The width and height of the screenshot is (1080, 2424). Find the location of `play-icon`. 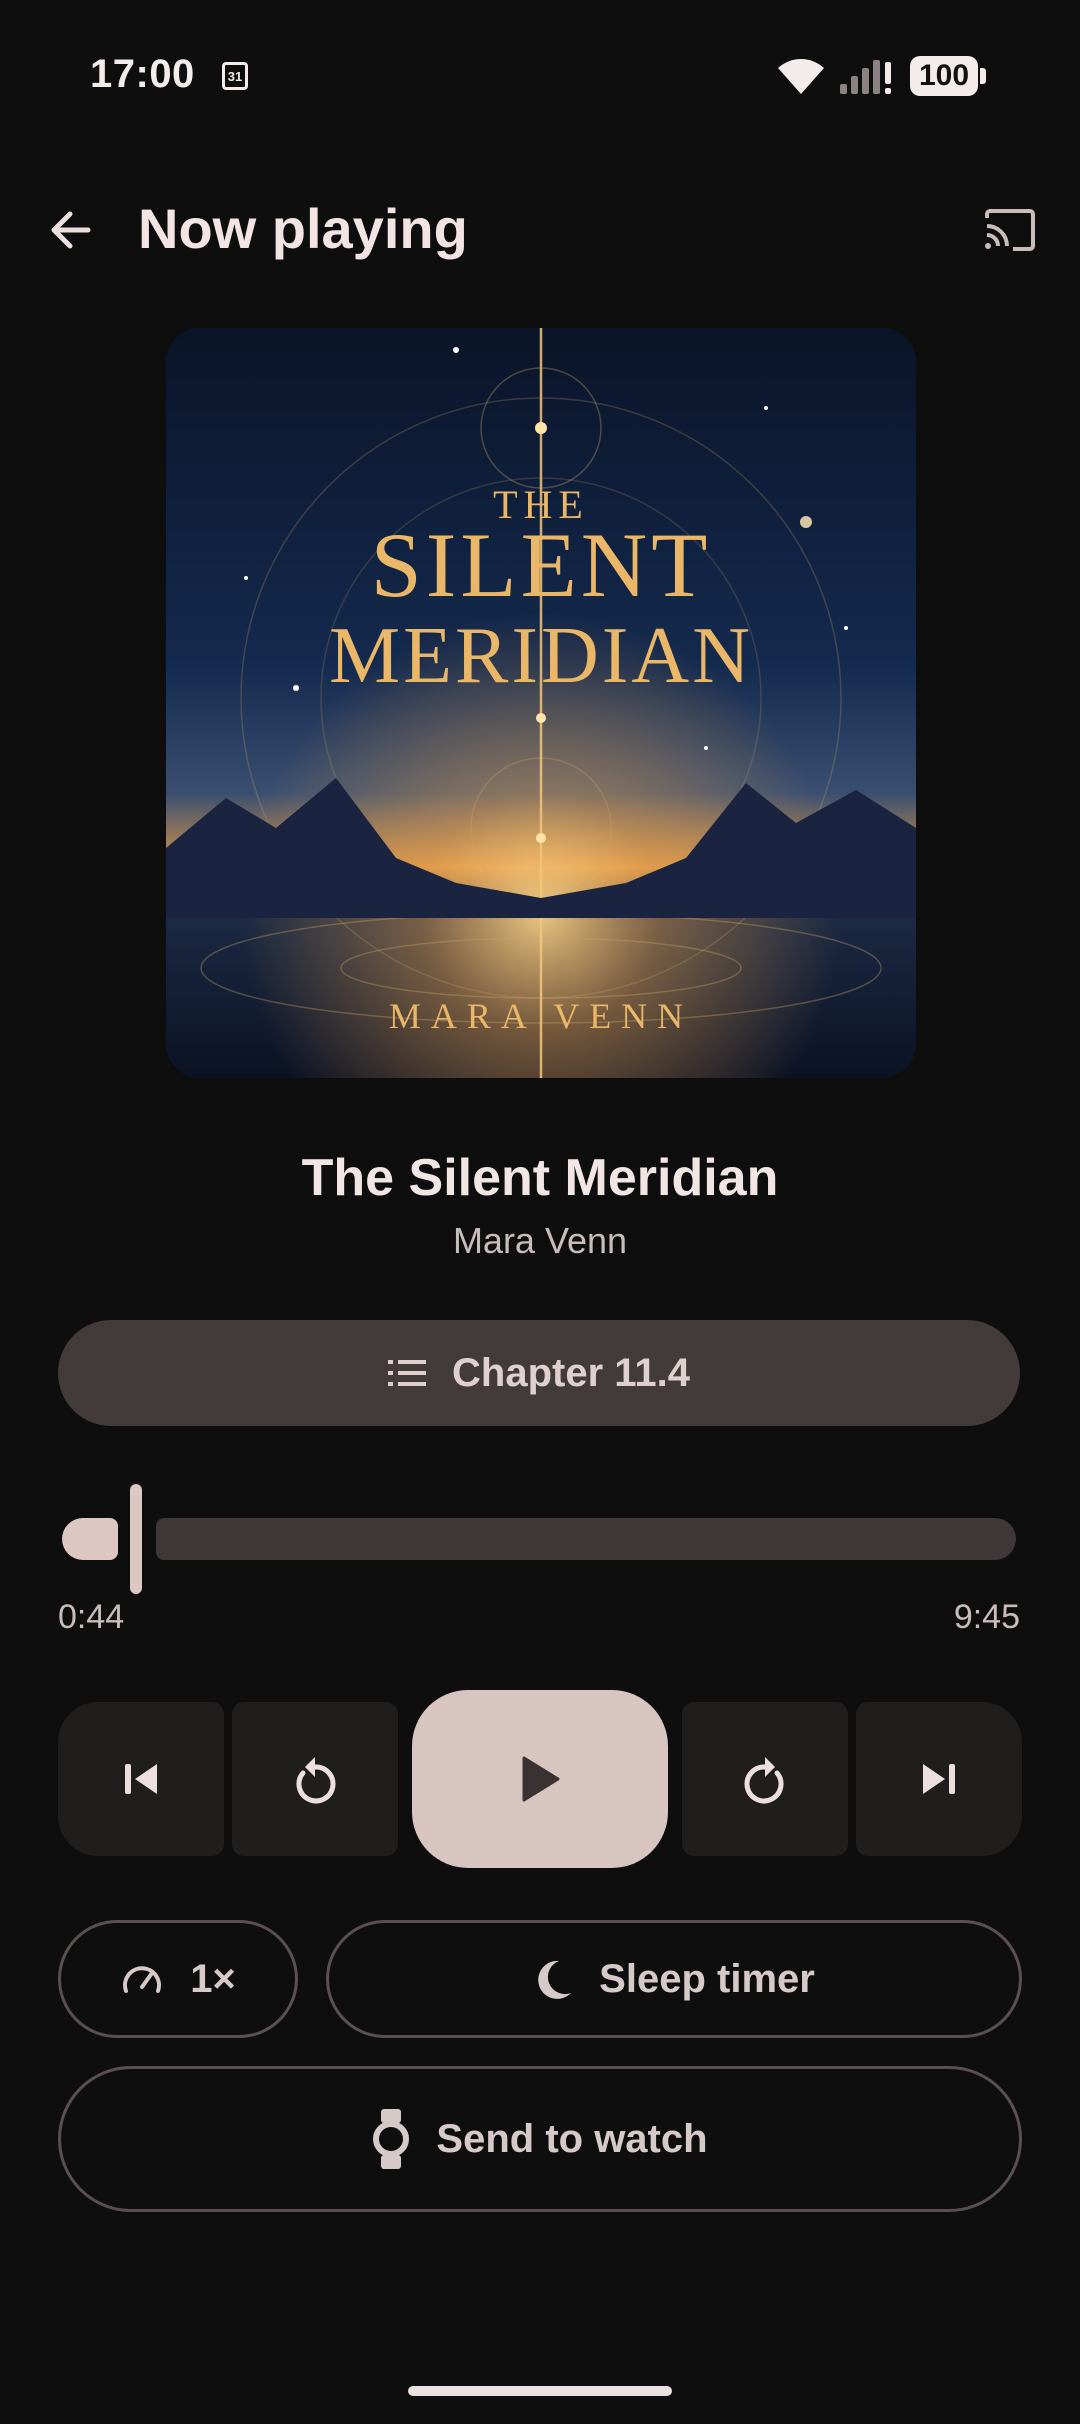

play-icon is located at coordinates (541, 1779).